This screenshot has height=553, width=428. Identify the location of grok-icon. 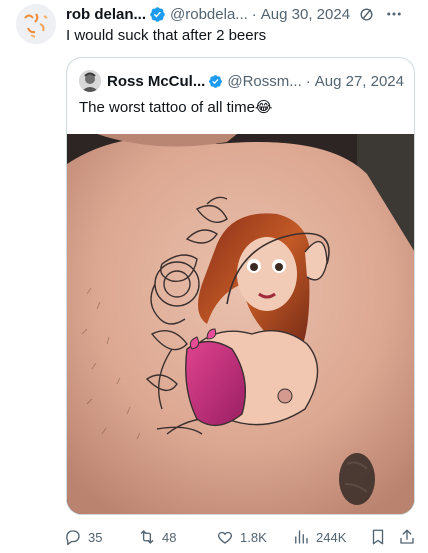
(366, 14).